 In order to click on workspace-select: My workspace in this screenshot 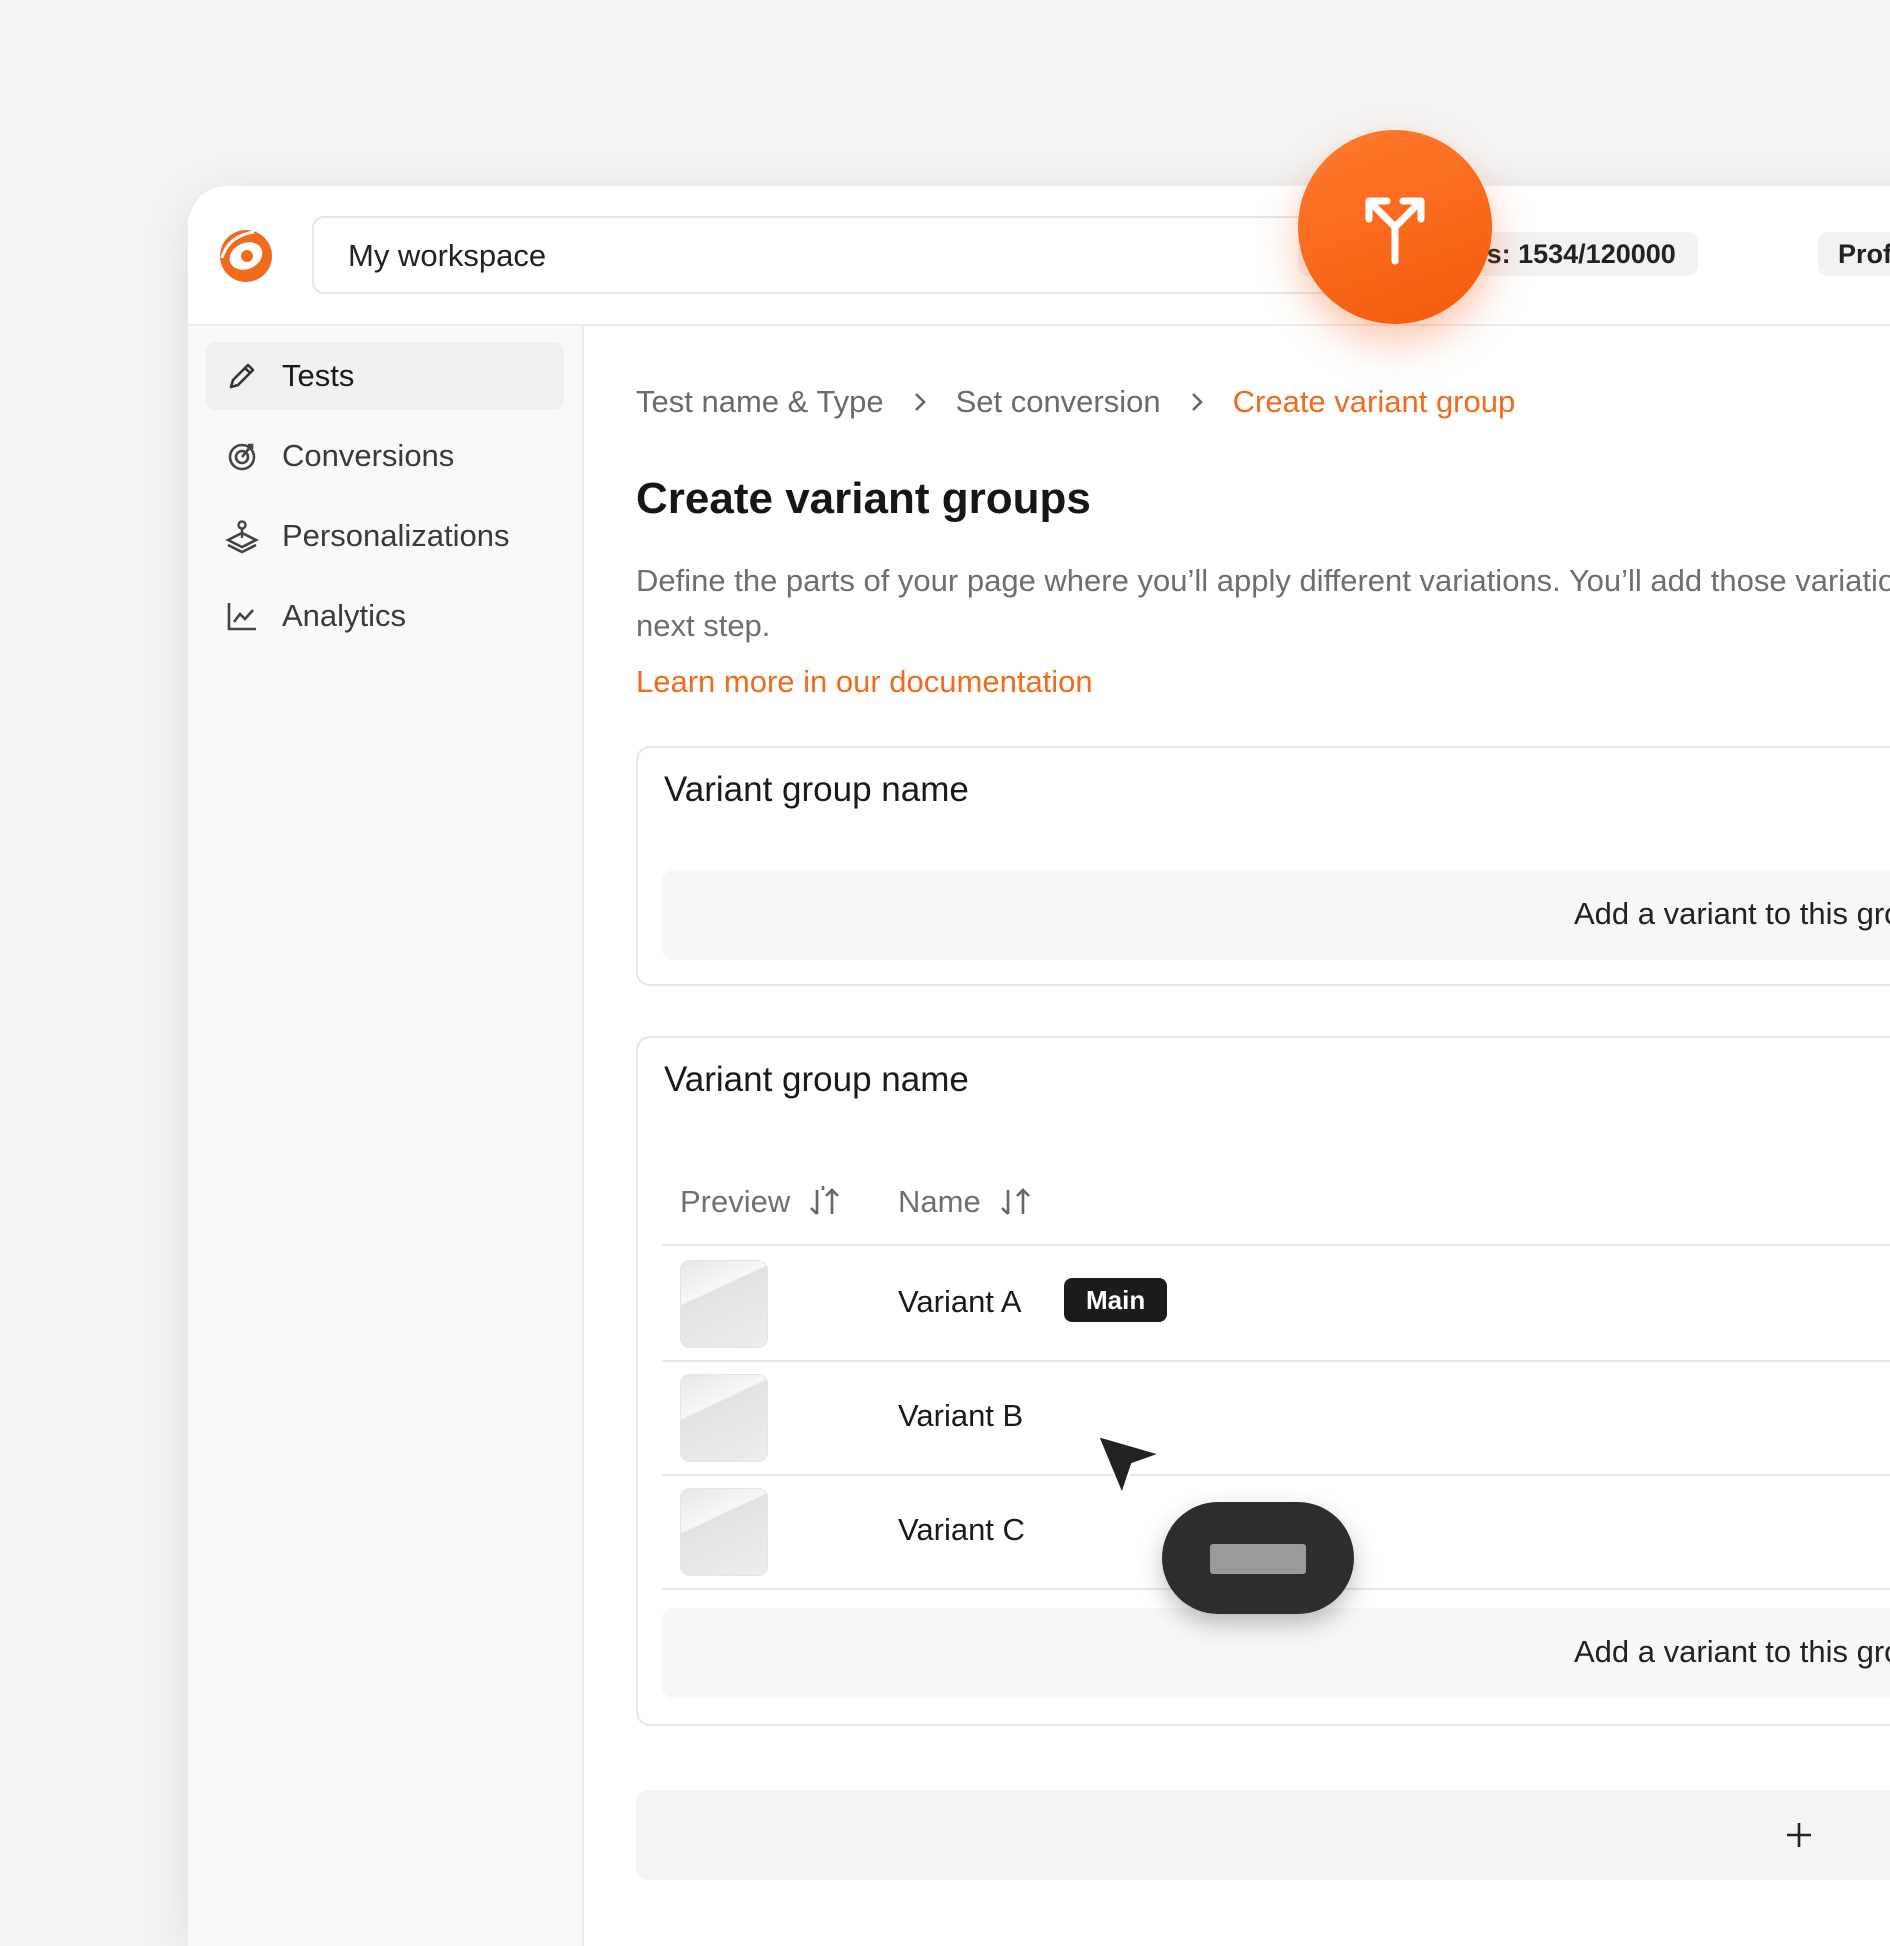, I will do `click(862, 255)`.